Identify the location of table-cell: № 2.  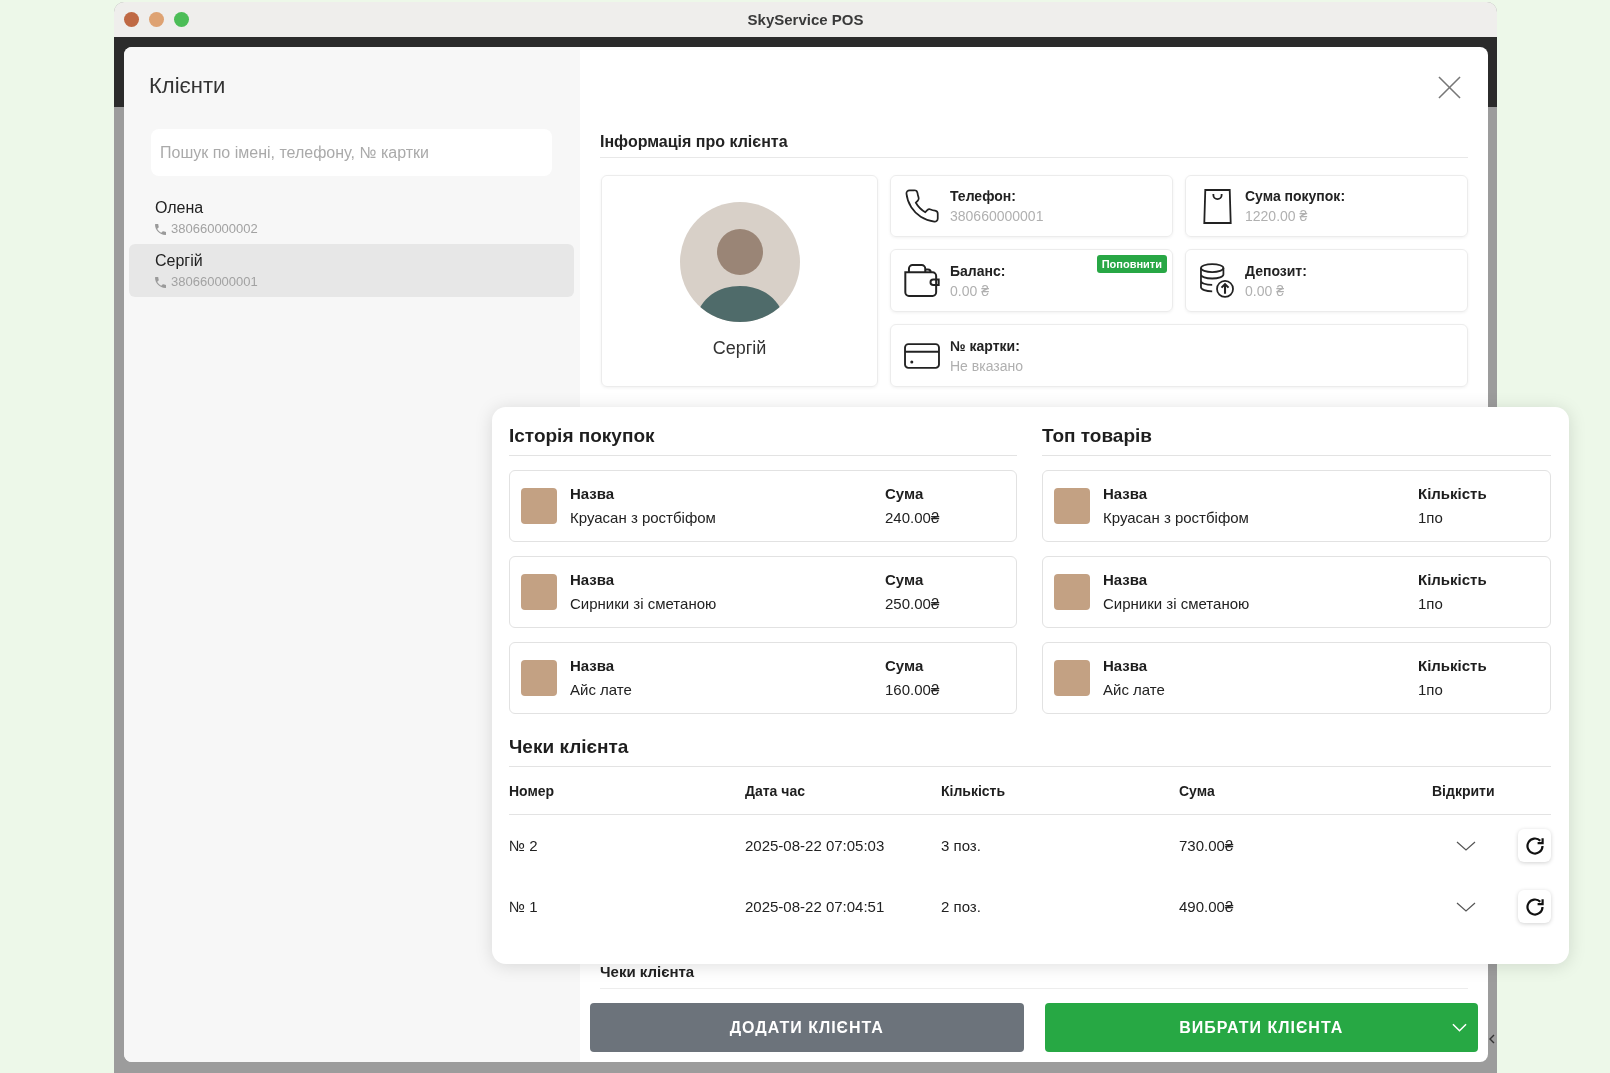
(523, 845).